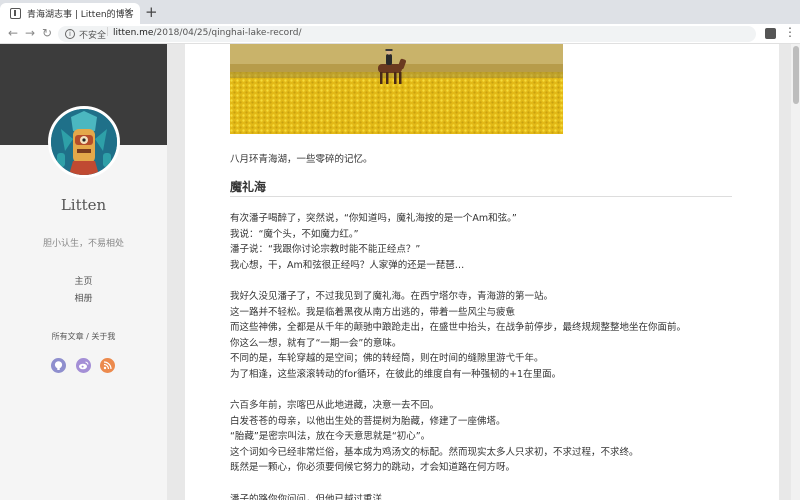  Describe the element at coordinates (400, 12) in the screenshot. I see `browser-tabstrip: 青海湖志事 | Litten的博客 × +` at that location.